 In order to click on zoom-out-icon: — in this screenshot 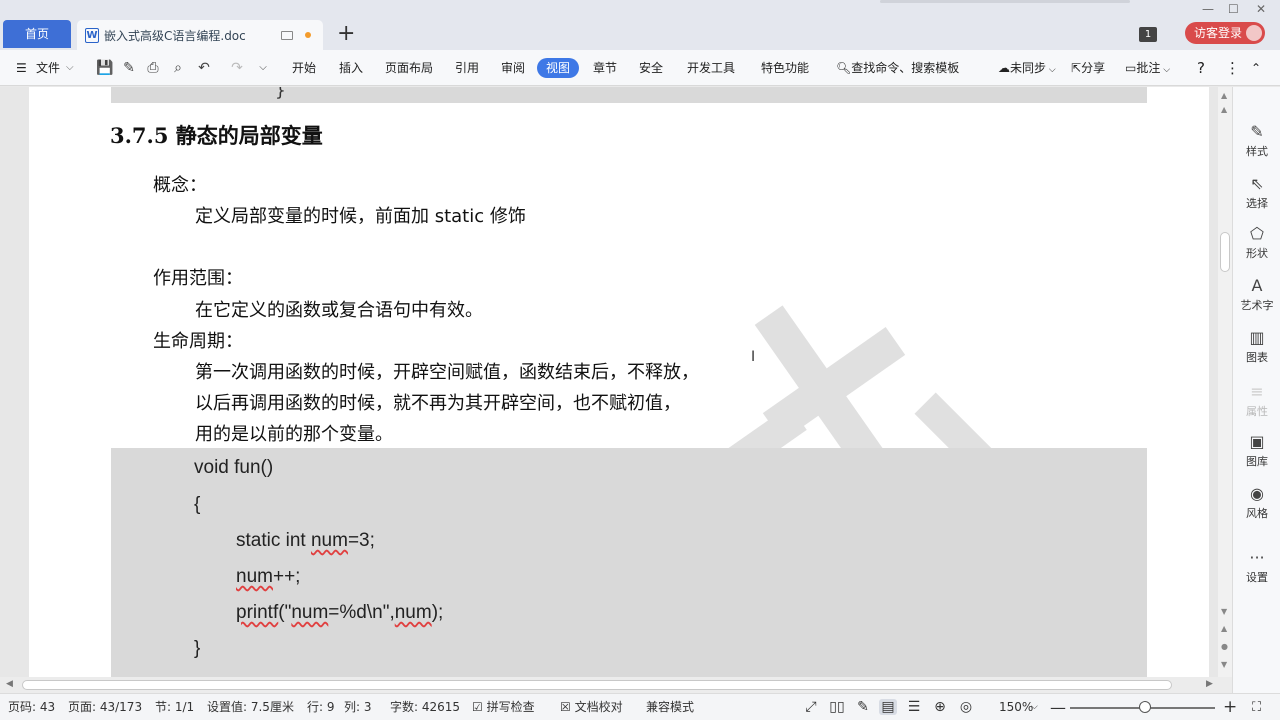, I will do `click(1058, 707)`.